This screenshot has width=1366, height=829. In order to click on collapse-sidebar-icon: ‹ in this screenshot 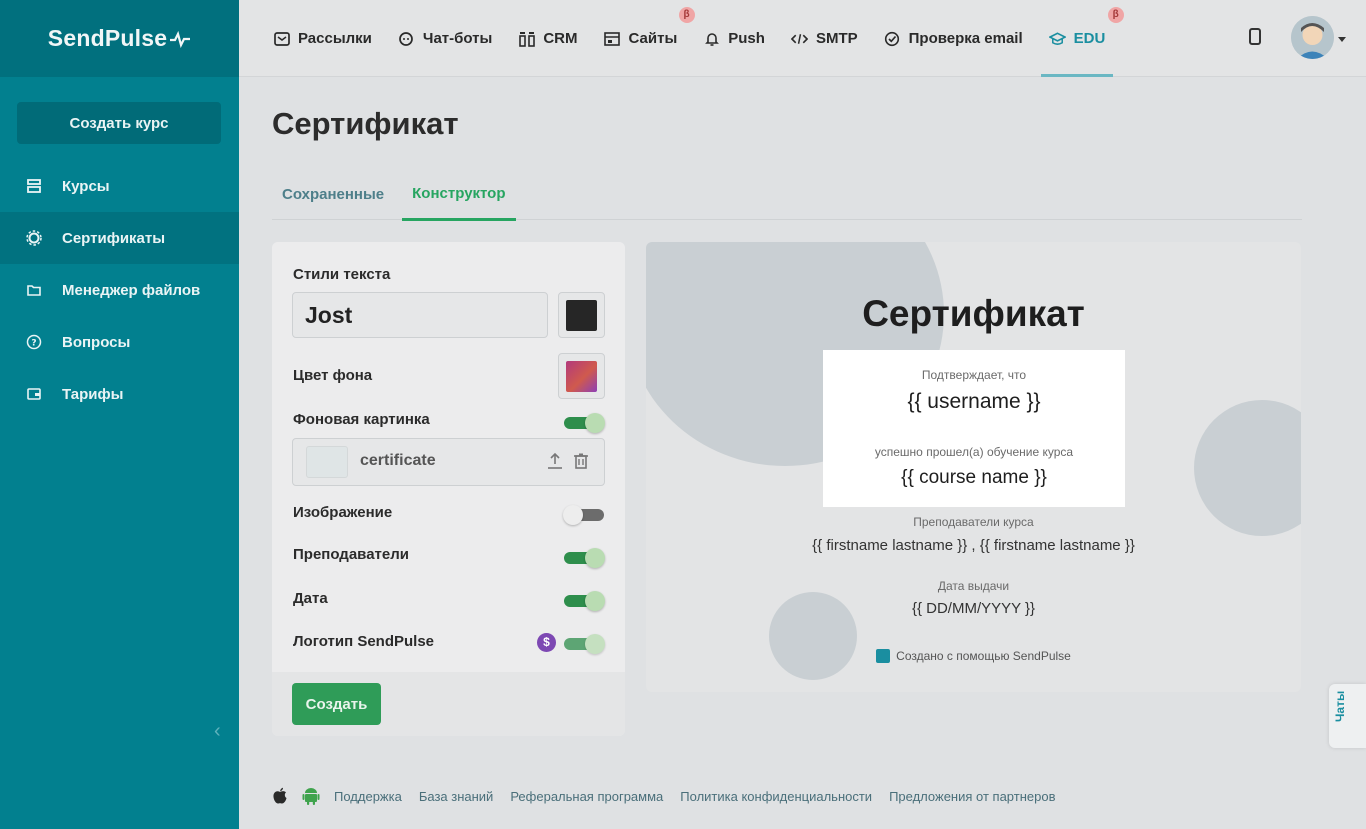, I will do `click(221, 731)`.